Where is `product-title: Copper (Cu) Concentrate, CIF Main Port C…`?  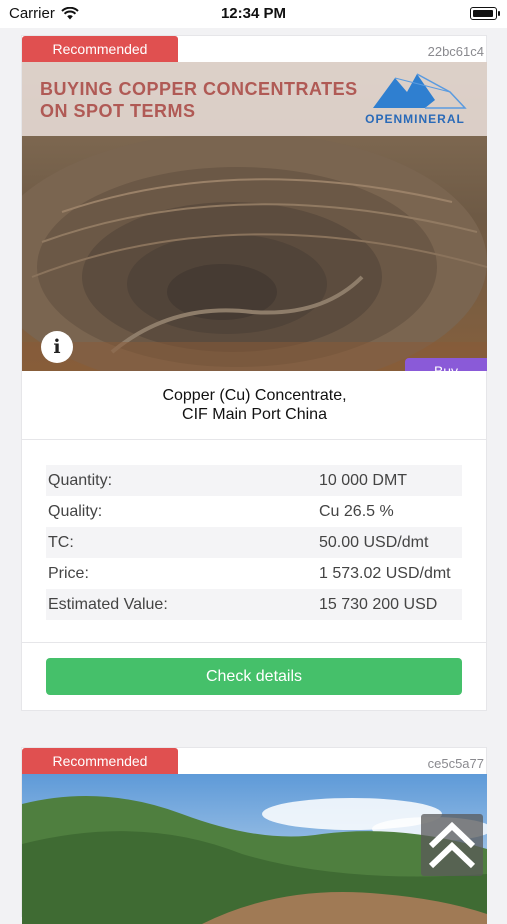
product-title: Copper (Cu) Concentrate, CIF Main Port C… is located at coordinates (254, 405).